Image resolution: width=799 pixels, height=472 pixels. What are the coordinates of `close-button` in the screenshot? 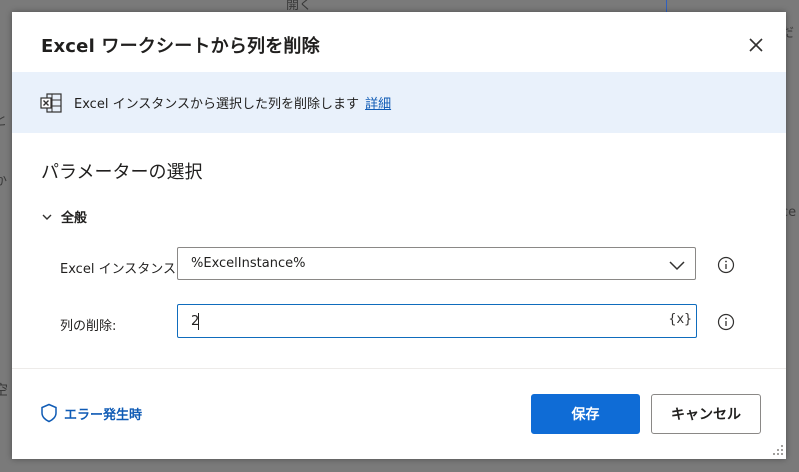 It's located at (756, 45).